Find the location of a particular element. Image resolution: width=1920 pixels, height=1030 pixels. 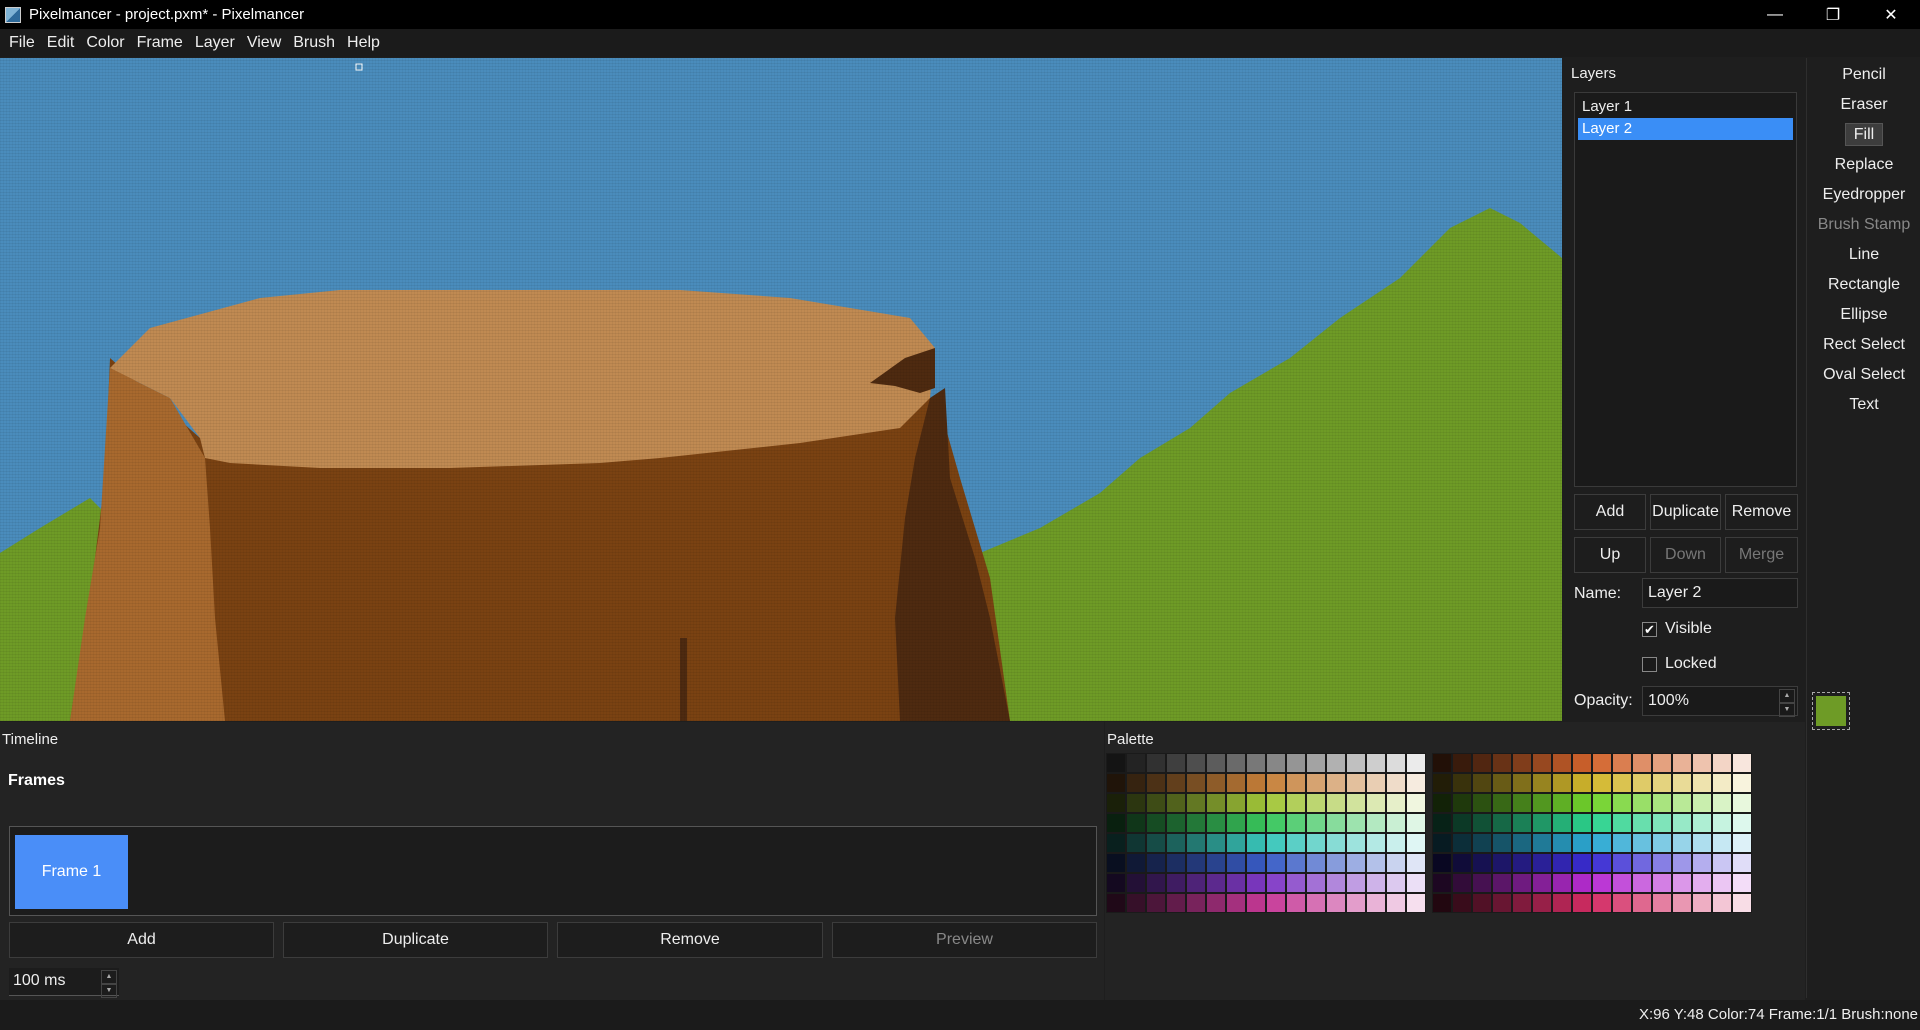

tool-pencil: Pencil is located at coordinates (1863, 75).